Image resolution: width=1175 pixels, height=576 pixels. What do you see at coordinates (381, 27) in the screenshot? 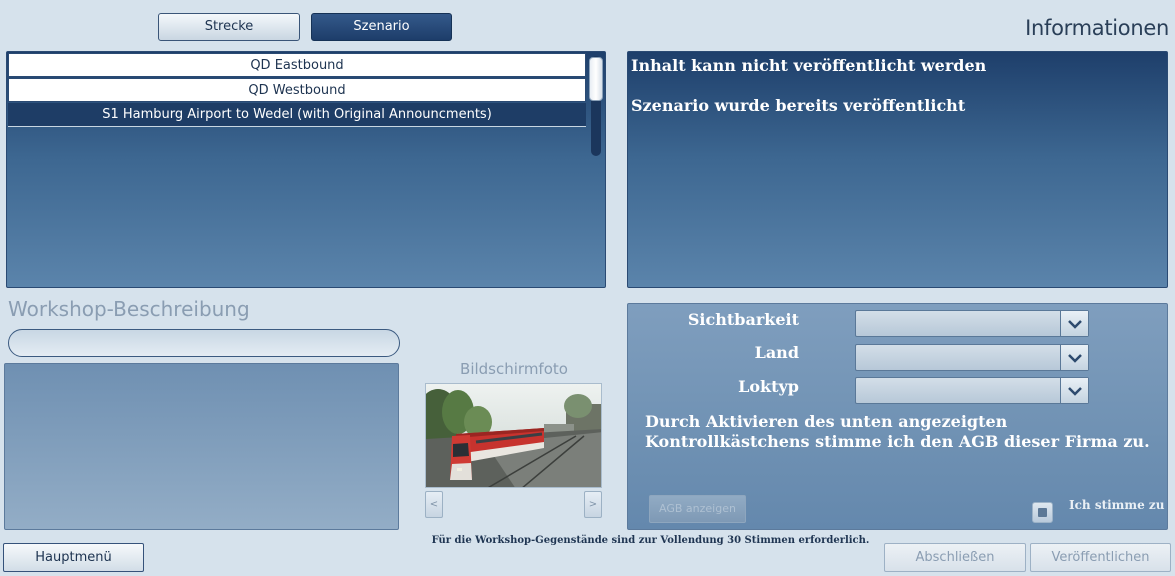
I see `tab-szenario: Szenario` at bounding box center [381, 27].